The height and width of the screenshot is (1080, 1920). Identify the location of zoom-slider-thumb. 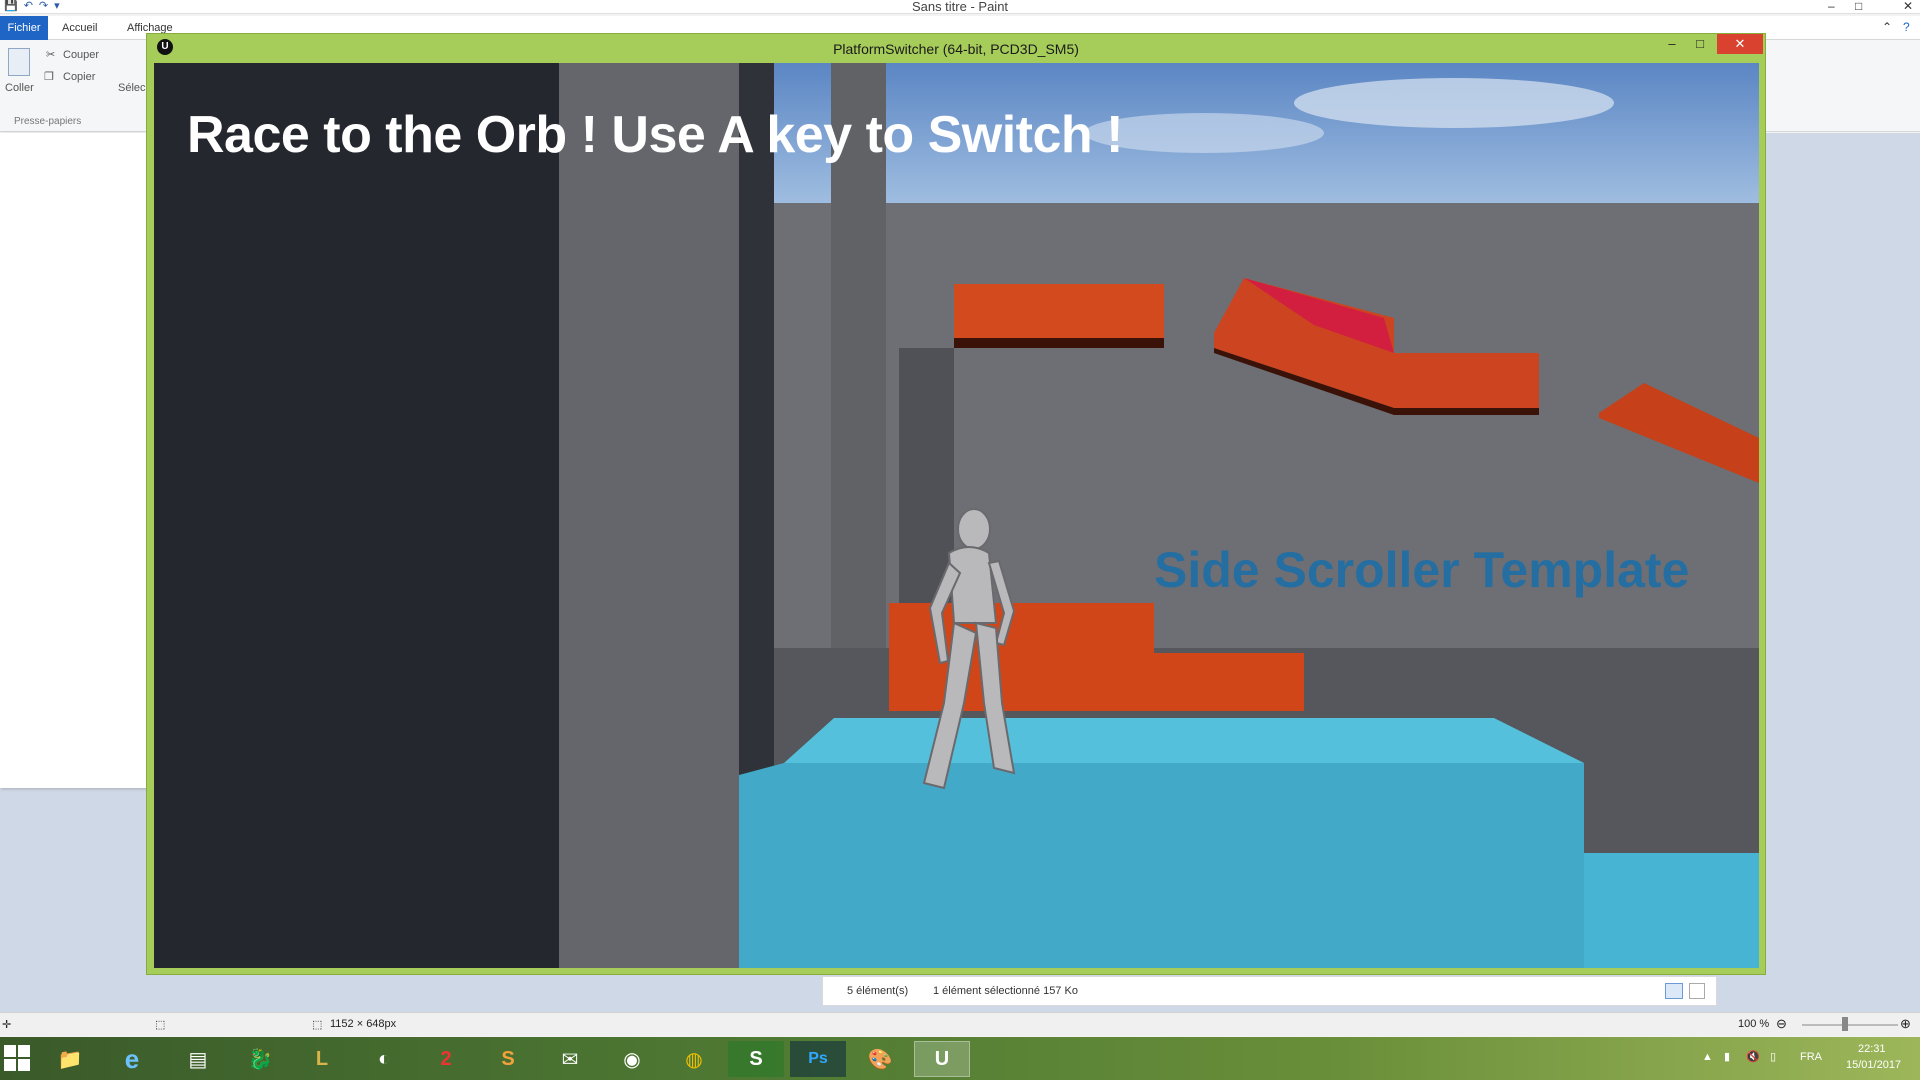
(1845, 1024).